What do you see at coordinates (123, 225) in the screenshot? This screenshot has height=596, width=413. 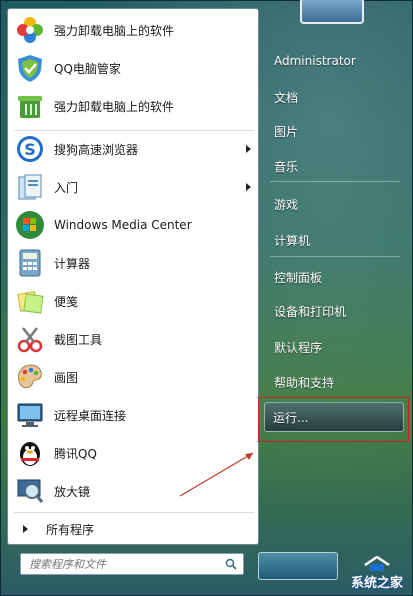 I see `program-label: Windows Media Center` at bounding box center [123, 225].